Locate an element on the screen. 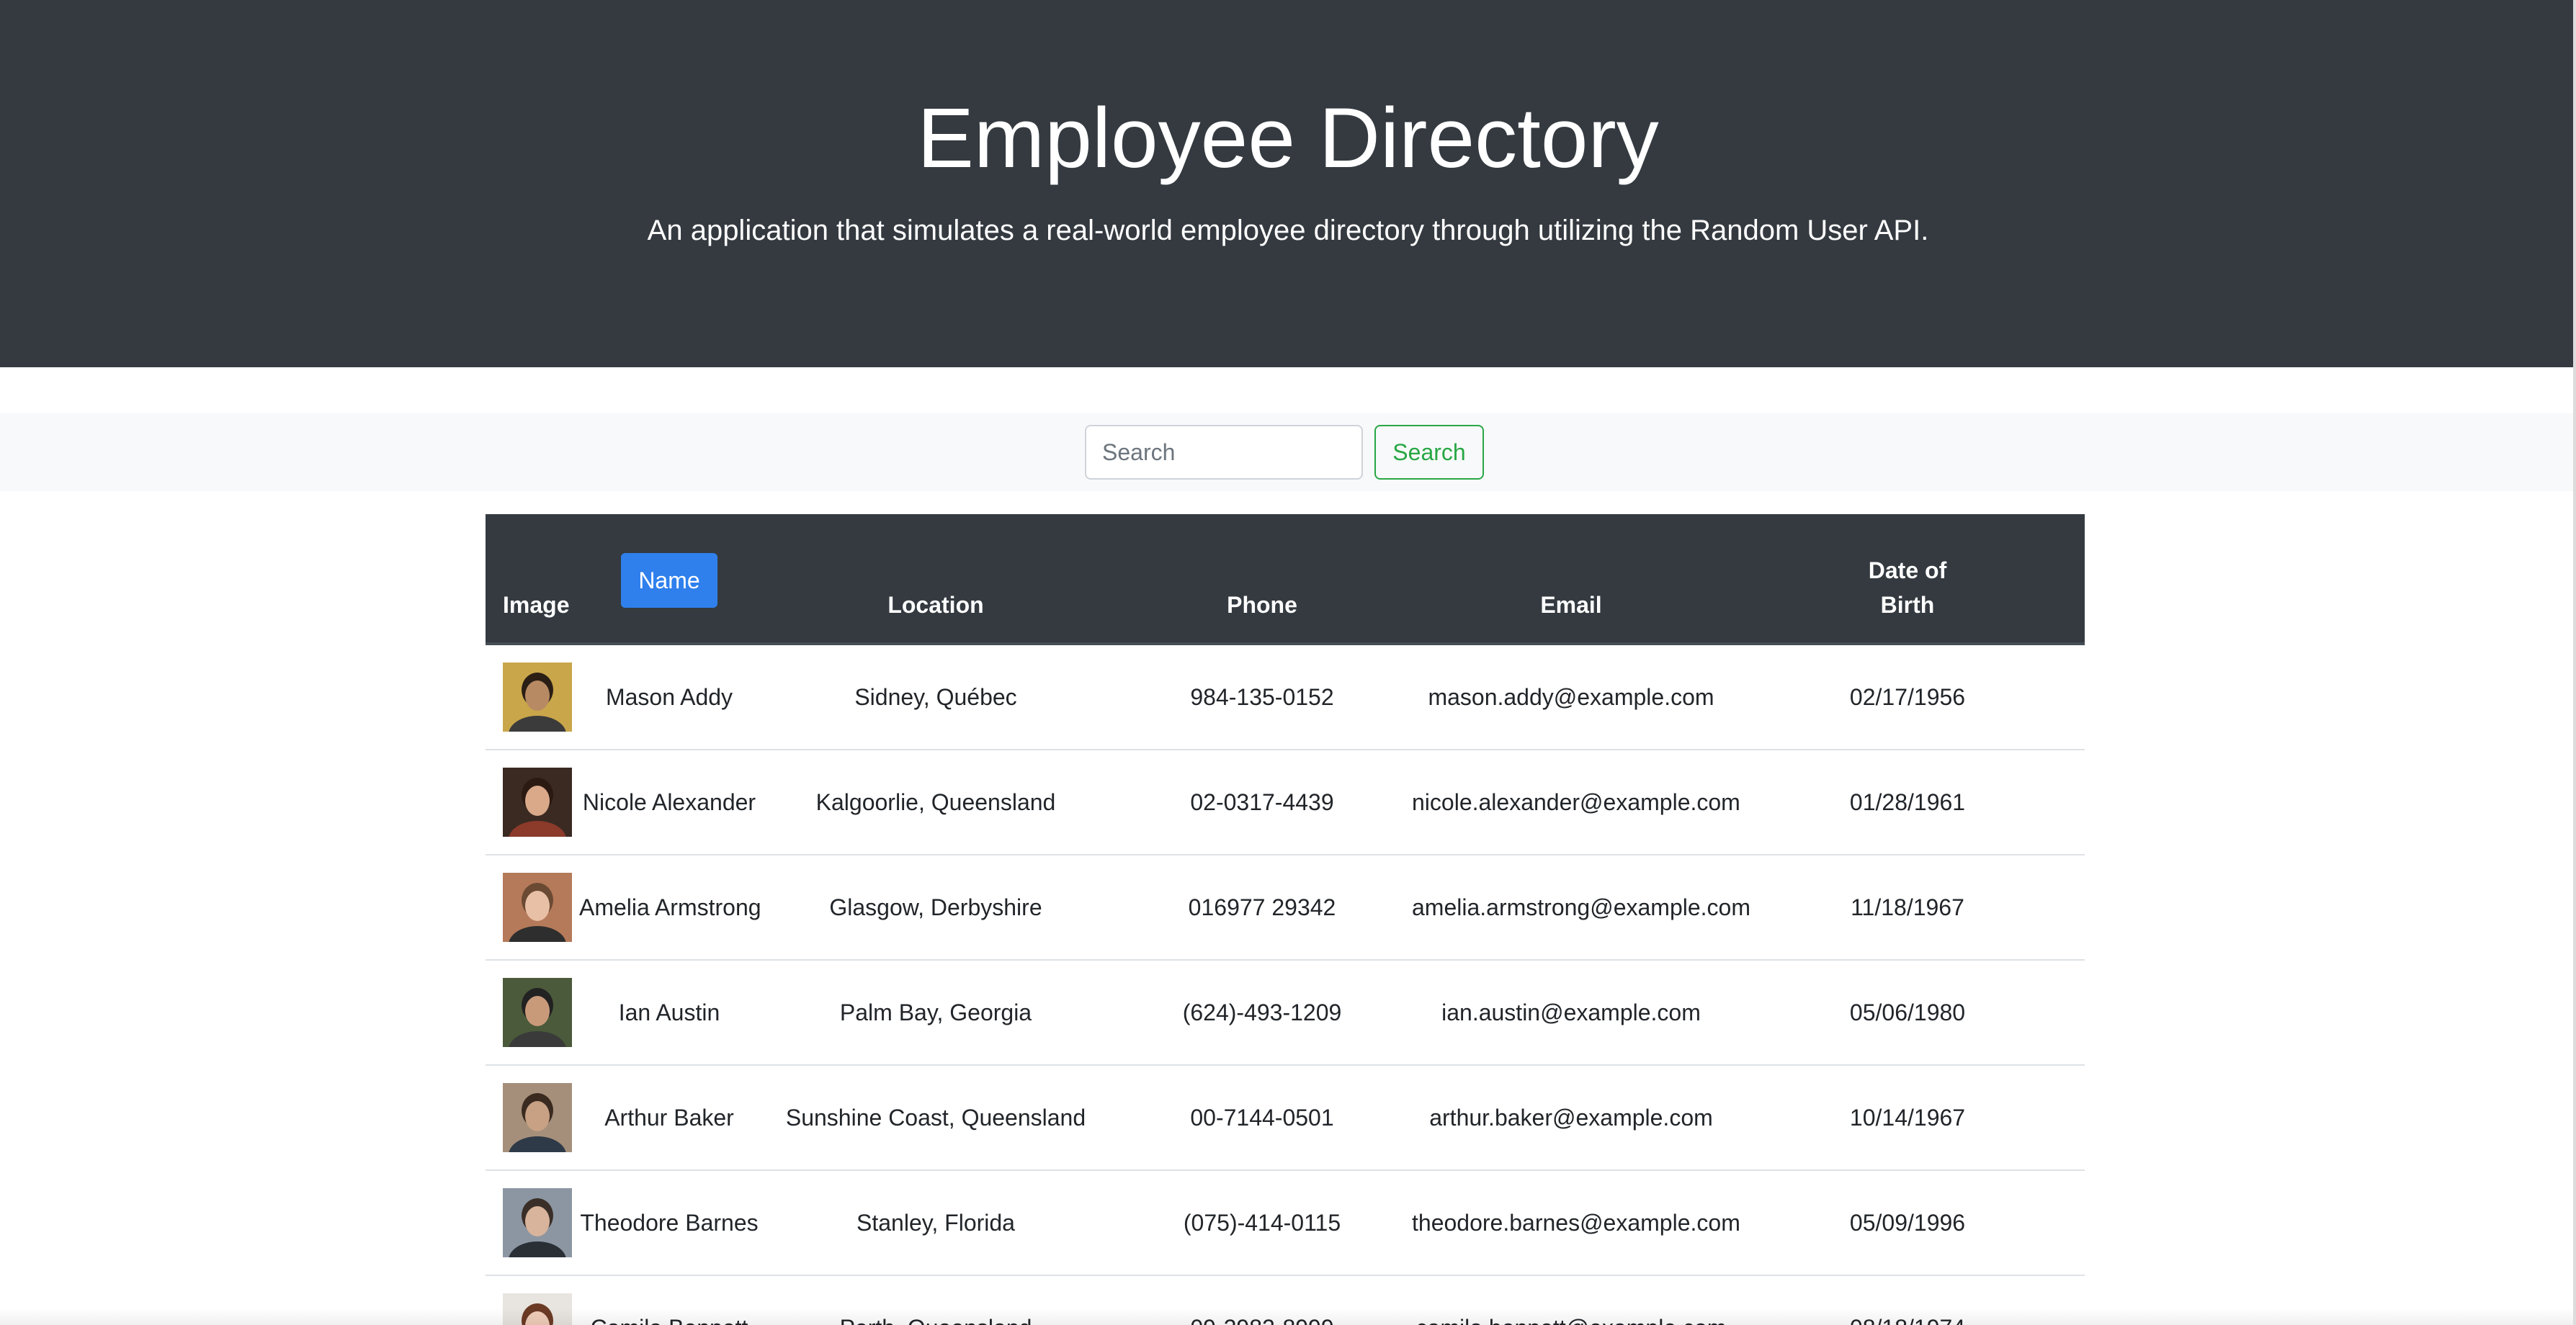  name-cell: Ian Austin is located at coordinates (669, 1013).